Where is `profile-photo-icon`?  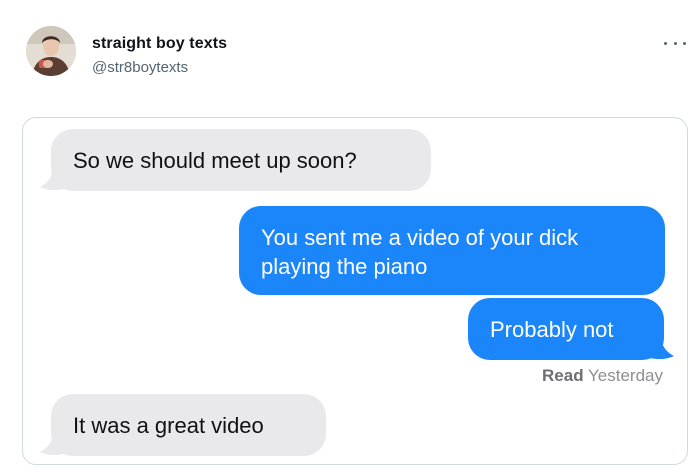 profile-photo-icon is located at coordinates (51, 51).